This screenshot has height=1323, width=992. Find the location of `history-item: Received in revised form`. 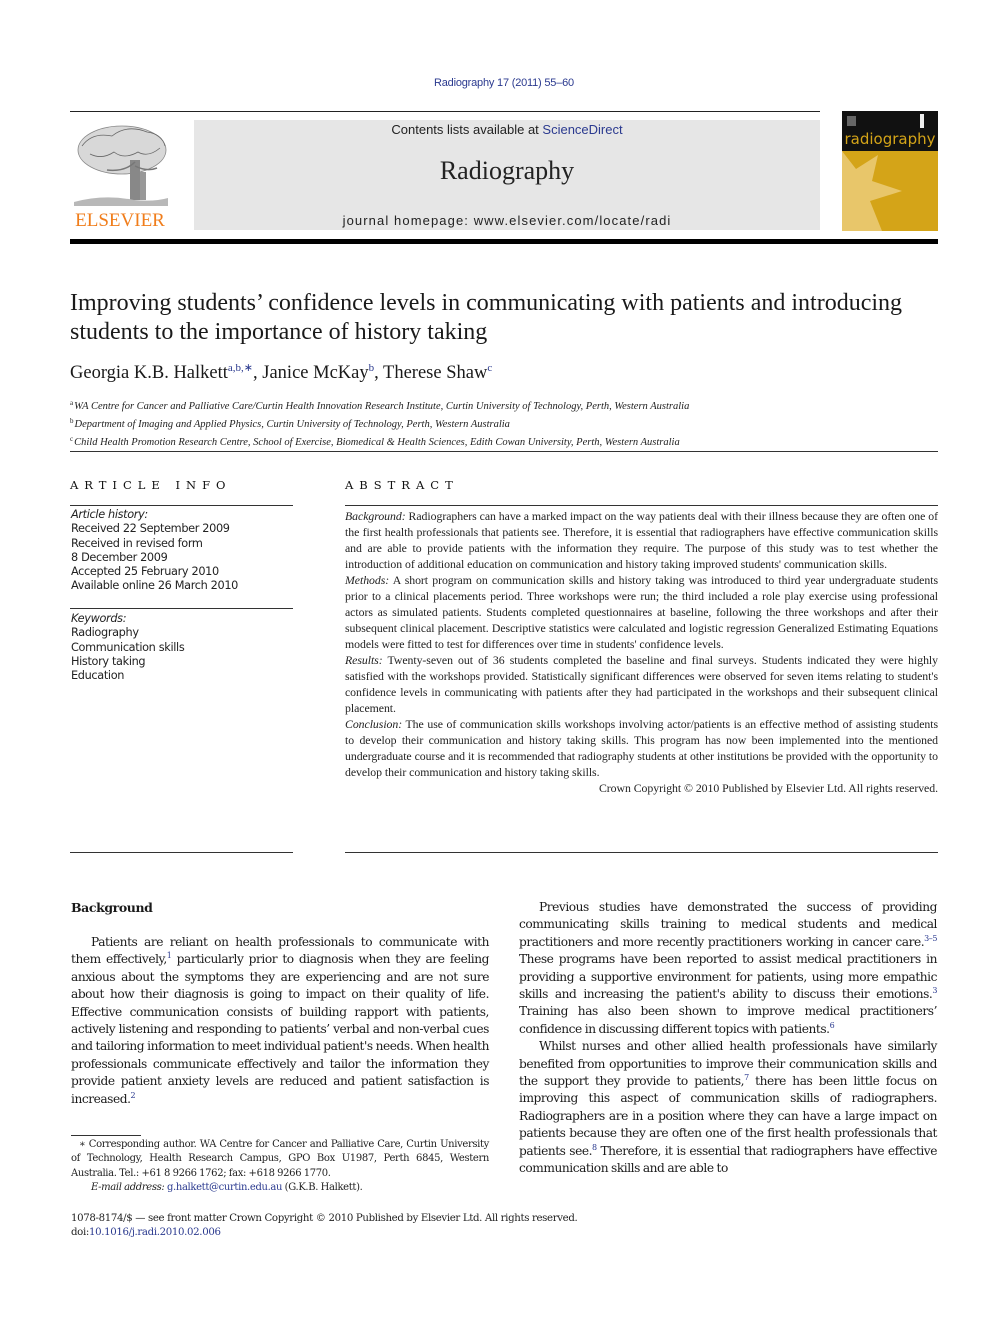

history-item: Received in revised form is located at coordinates (137, 543).